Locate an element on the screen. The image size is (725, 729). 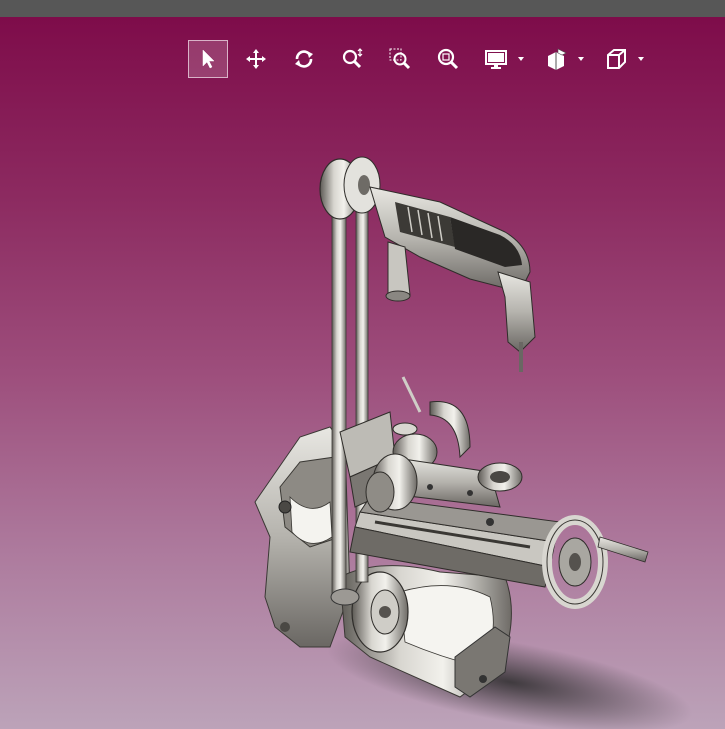
display-mode-dropdown is located at coordinates (502, 59).